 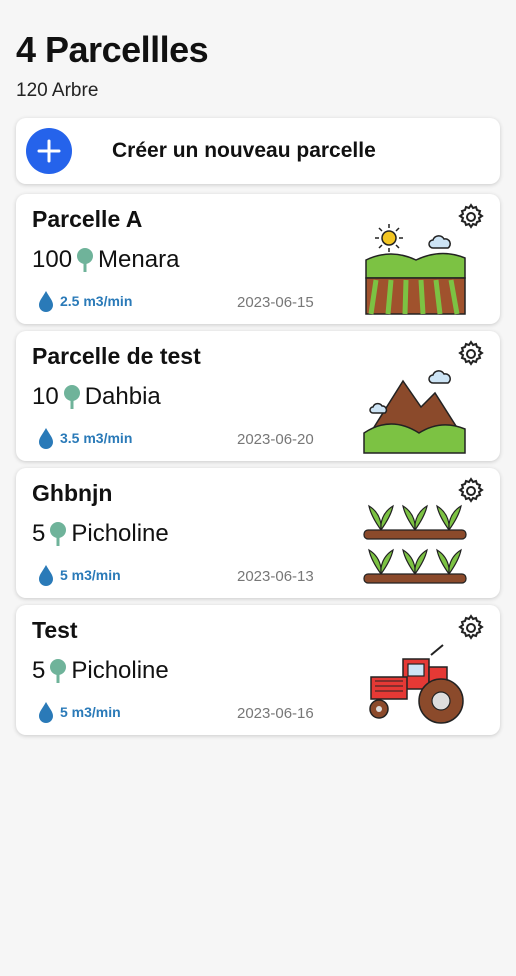 What do you see at coordinates (414, 412) in the screenshot?
I see `mountain-icon` at bounding box center [414, 412].